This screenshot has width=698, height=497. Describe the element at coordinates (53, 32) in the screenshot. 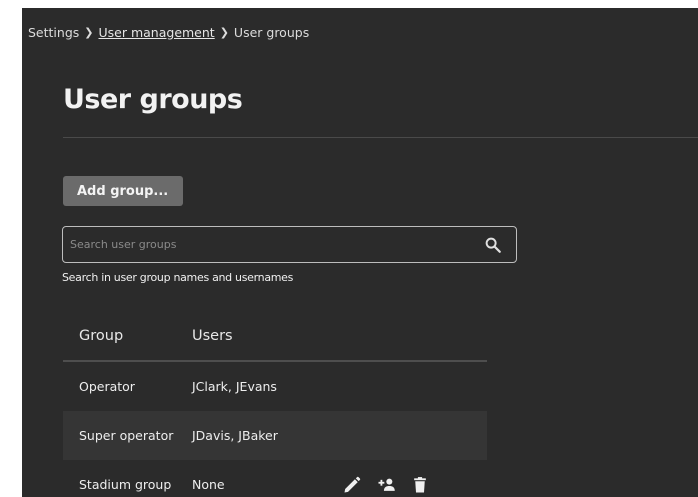

I see `breadcrumb-settings: Settings` at that location.